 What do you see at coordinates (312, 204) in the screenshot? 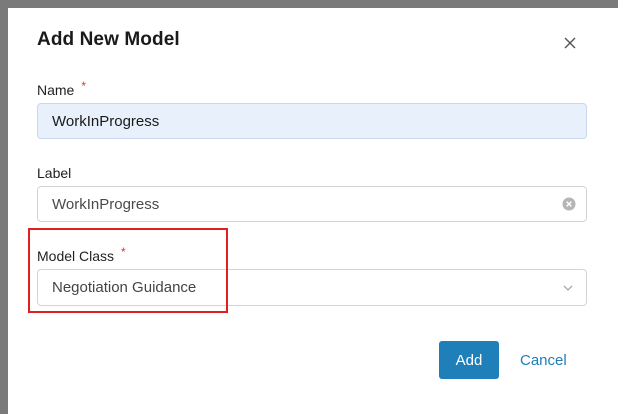
I see `label-input` at bounding box center [312, 204].